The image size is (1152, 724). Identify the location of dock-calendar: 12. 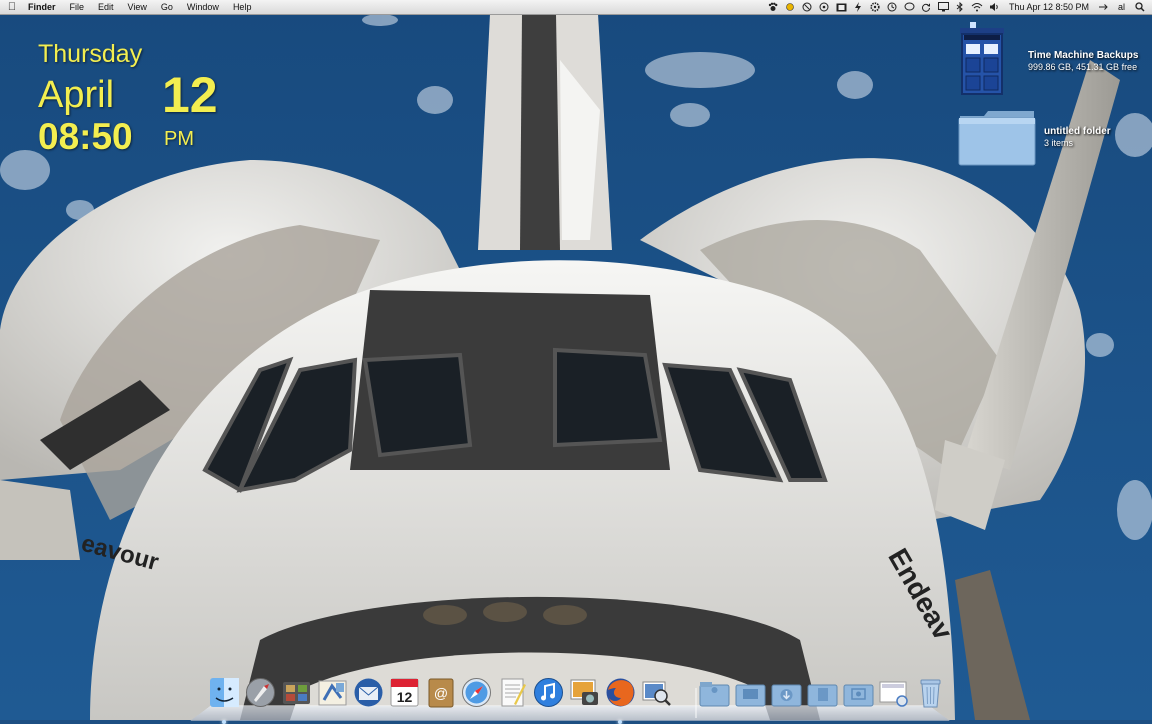
(404, 693).